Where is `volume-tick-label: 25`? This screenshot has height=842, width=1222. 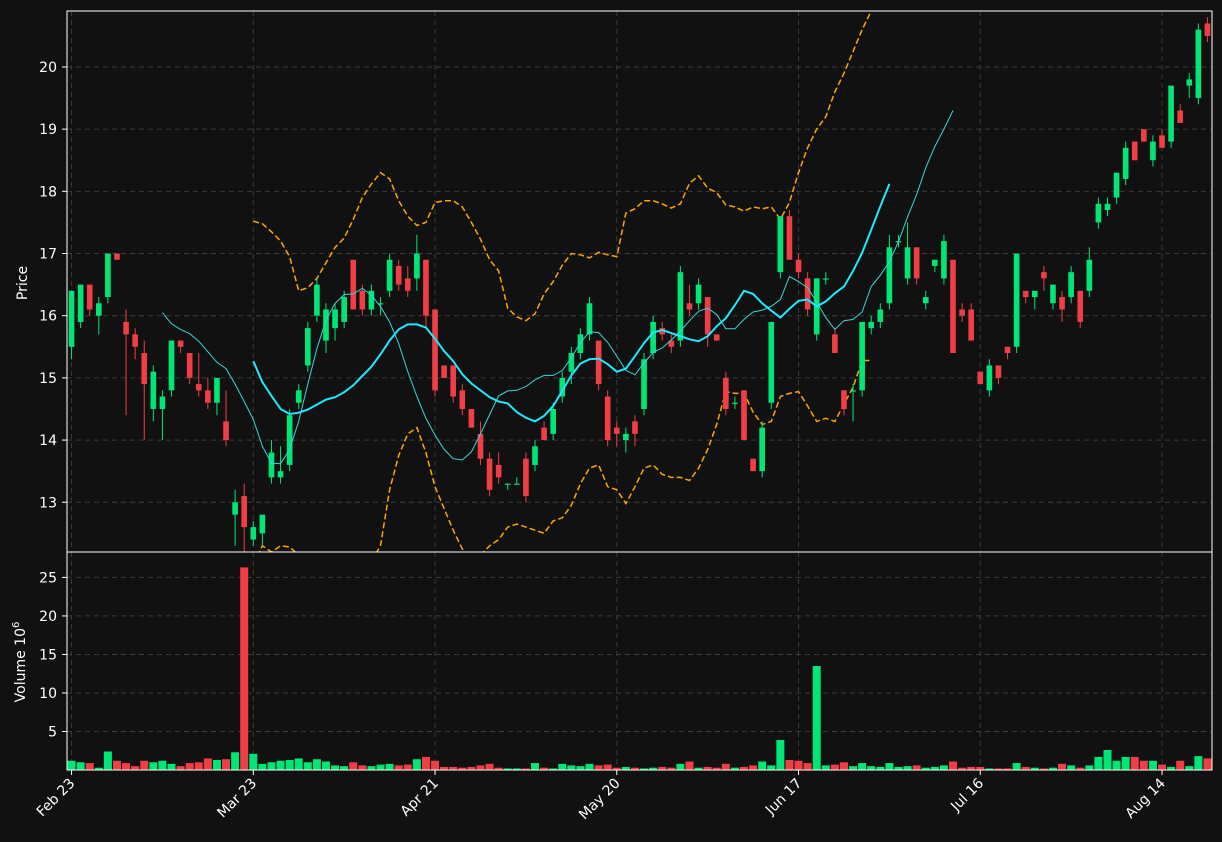 volume-tick-label: 25 is located at coordinates (48, 578).